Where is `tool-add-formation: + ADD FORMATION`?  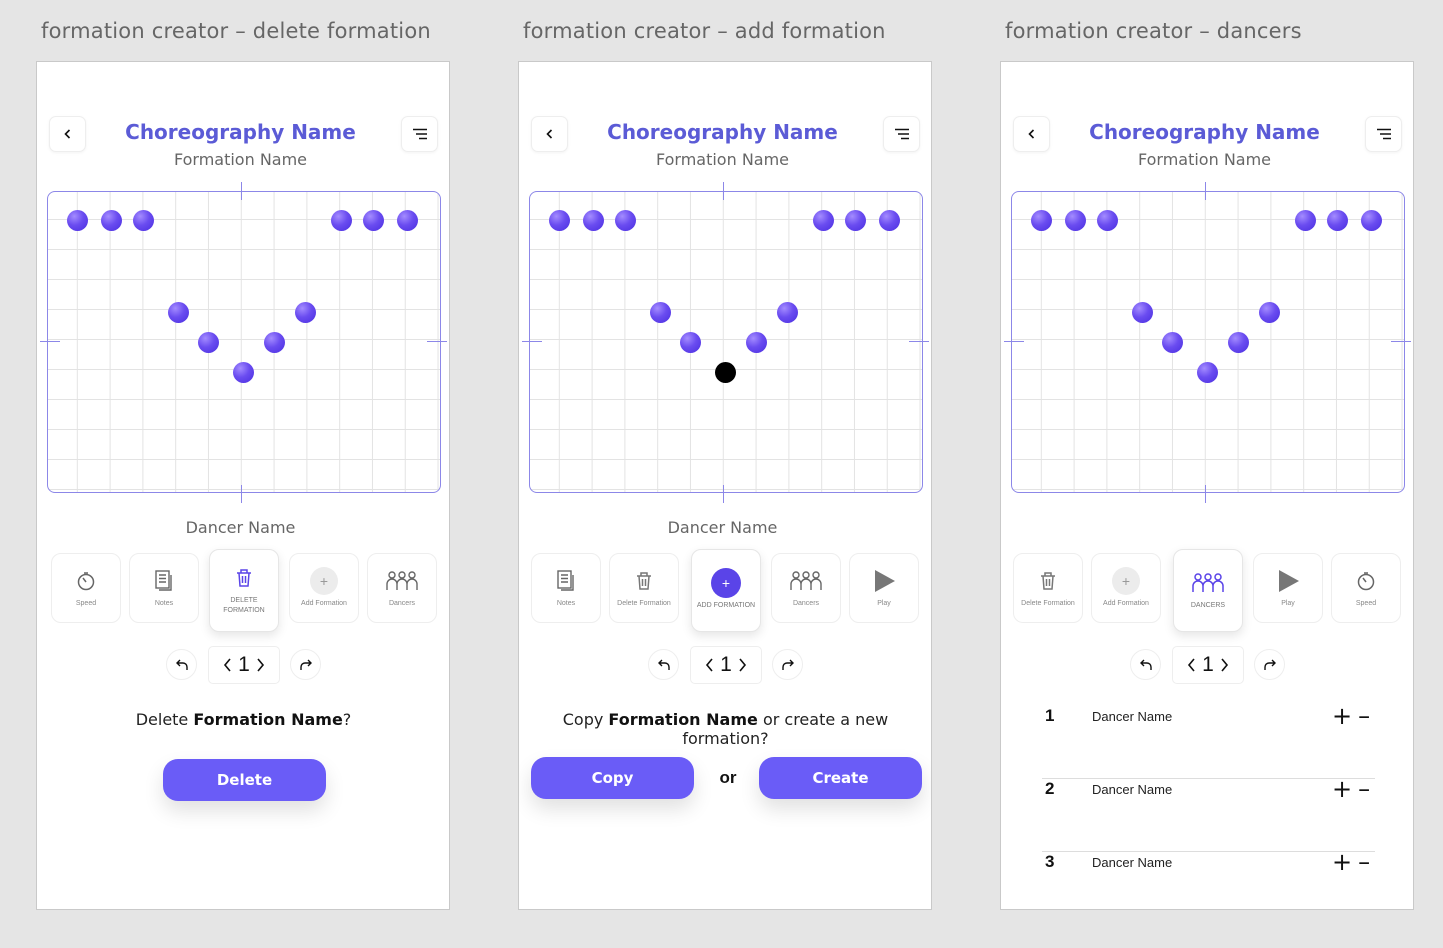
tool-add-formation: + ADD FORMATION is located at coordinates (726, 590).